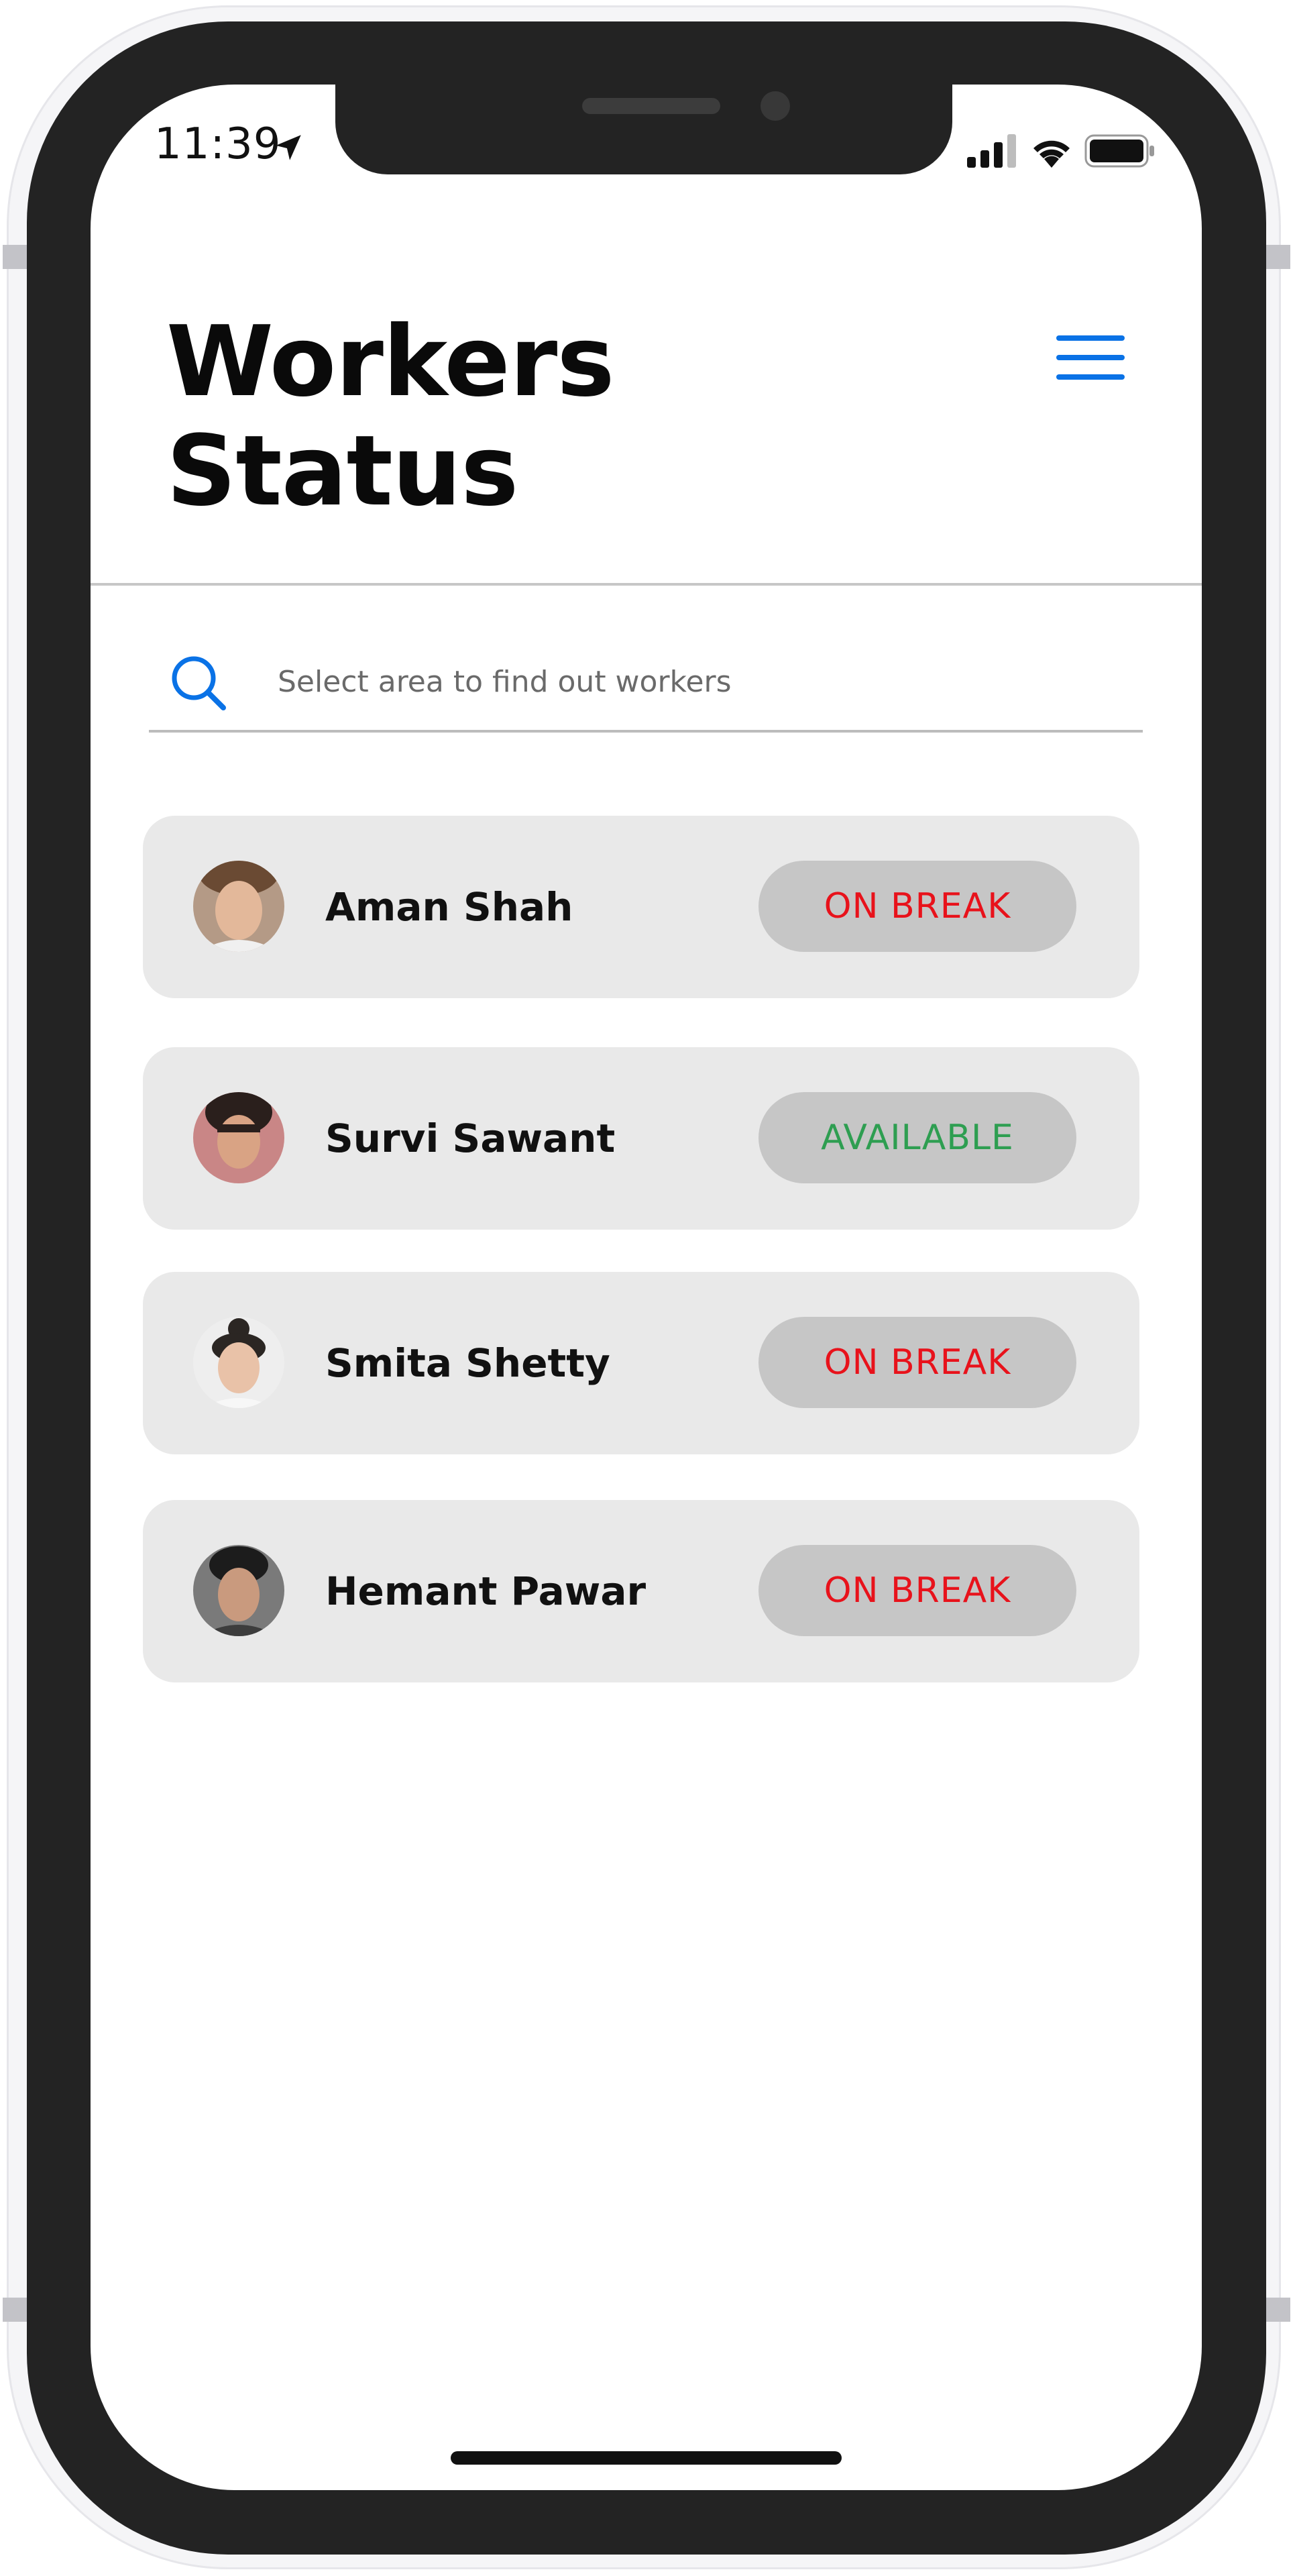  I want to click on worker-card-smita-shetty: Smita Shetty ON BREAK, so click(641, 1363).